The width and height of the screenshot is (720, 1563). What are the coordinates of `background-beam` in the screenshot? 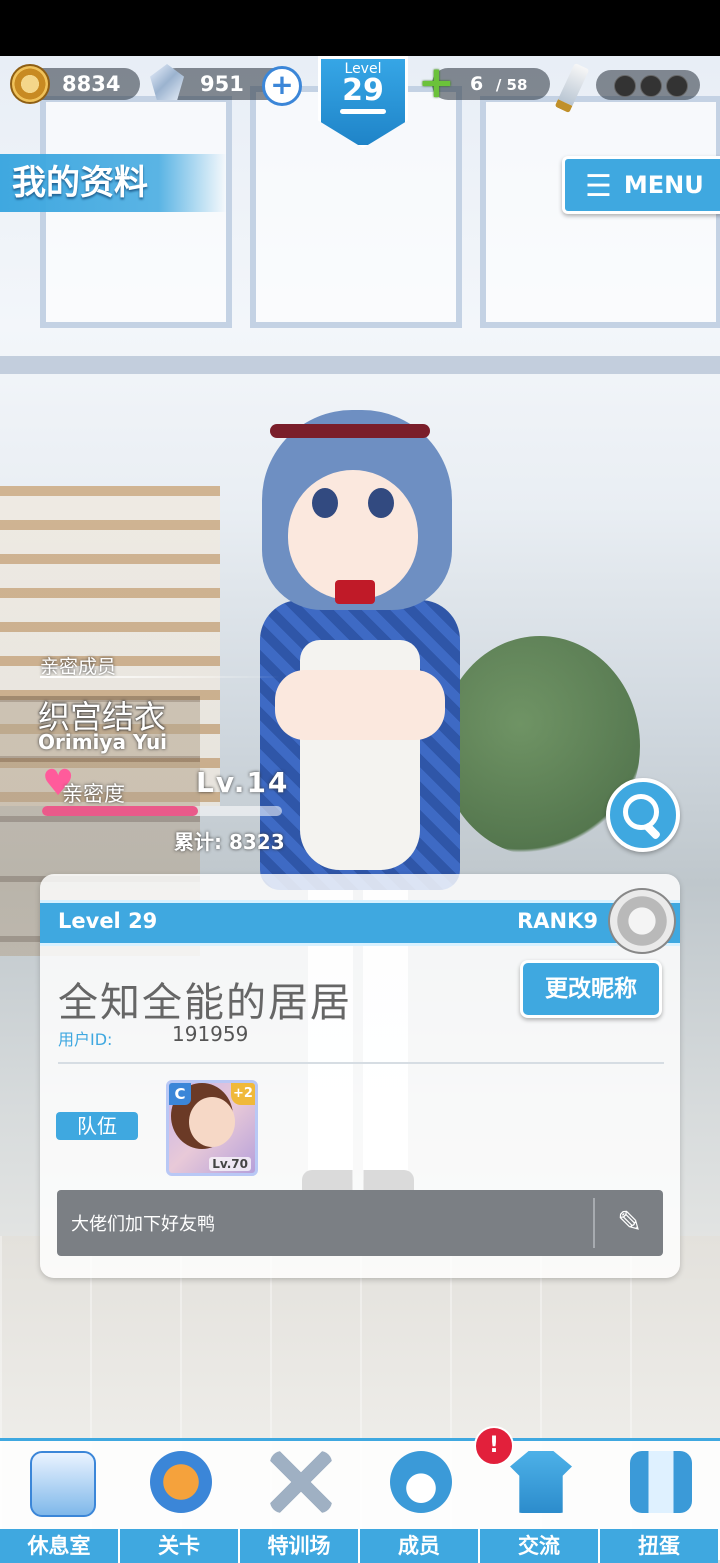 It's located at (360, 365).